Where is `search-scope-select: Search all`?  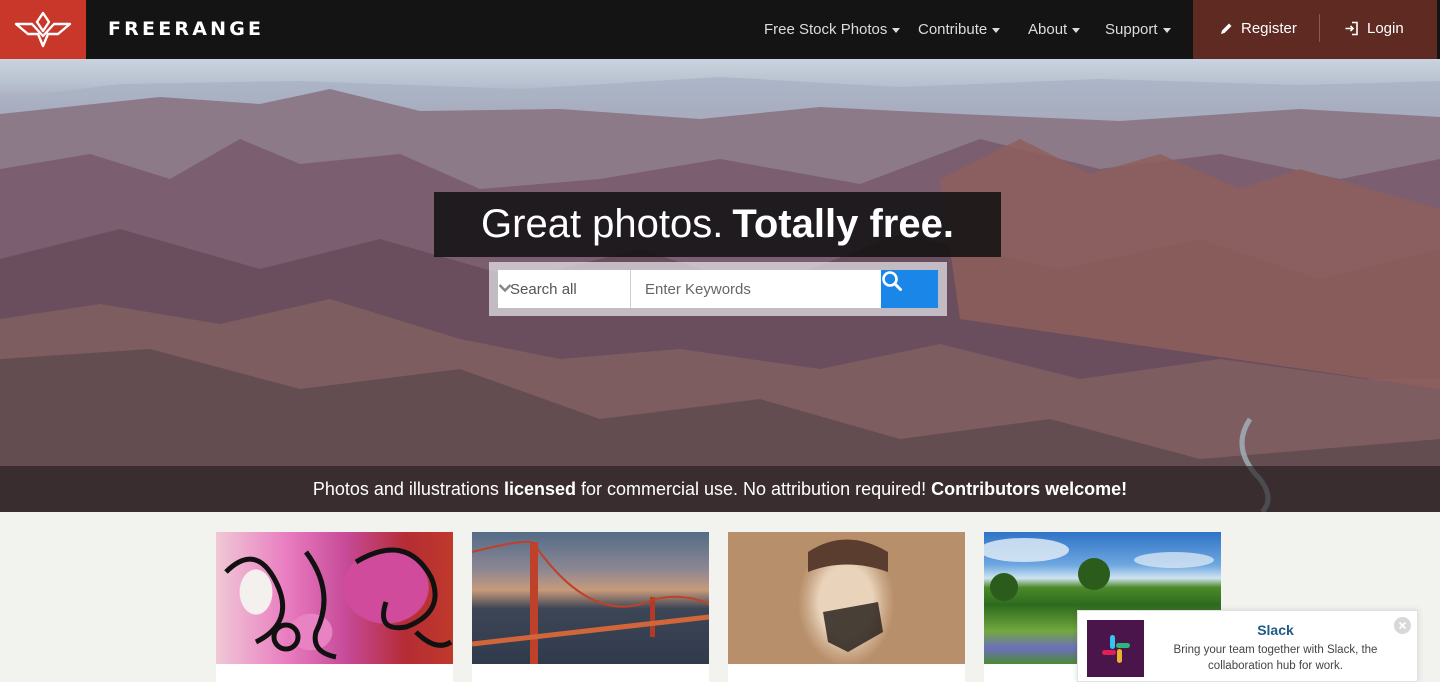 search-scope-select: Search all is located at coordinates (564, 289).